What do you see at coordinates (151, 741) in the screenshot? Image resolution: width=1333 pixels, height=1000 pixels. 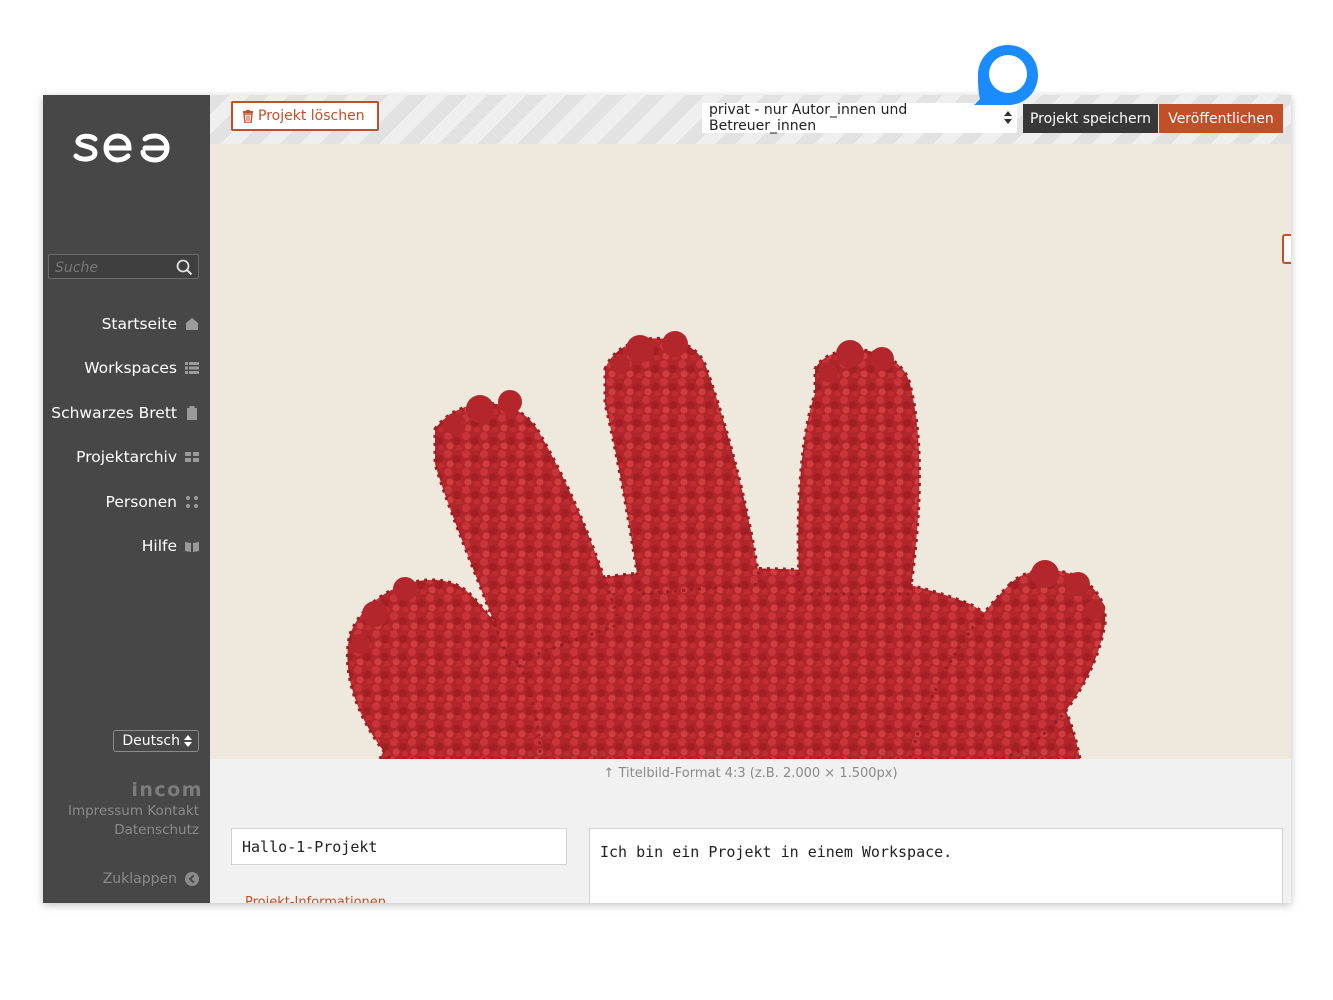 I see `language-value: Deutsch` at bounding box center [151, 741].